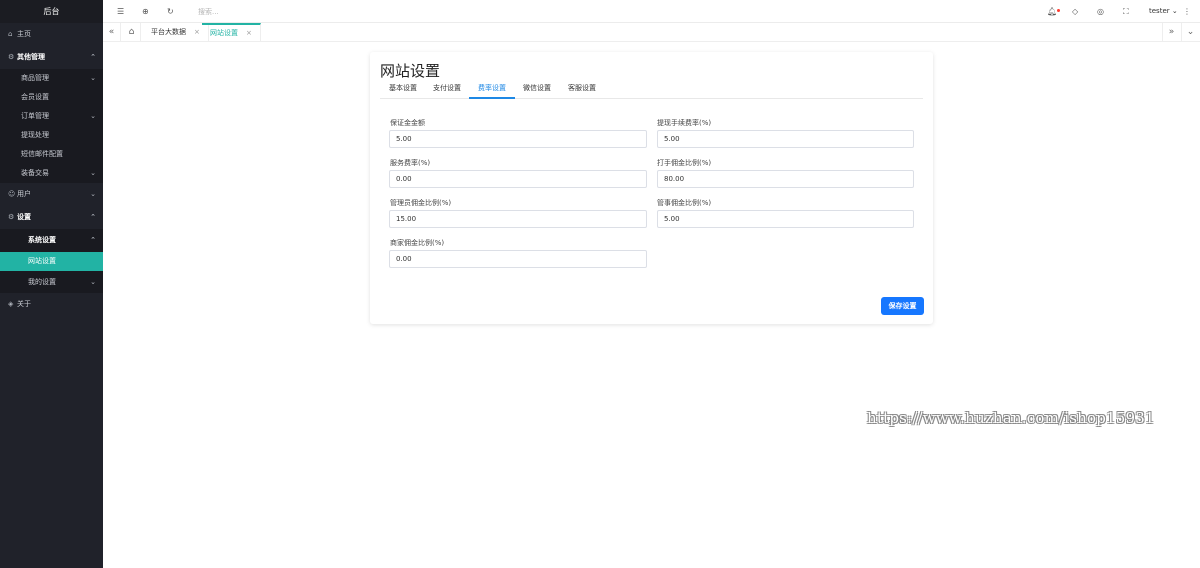 The height and width of the screenshot is (568, 1200). Describe the element at coordinates (258, 11) in the screenshot. I see `search-input` at that location.